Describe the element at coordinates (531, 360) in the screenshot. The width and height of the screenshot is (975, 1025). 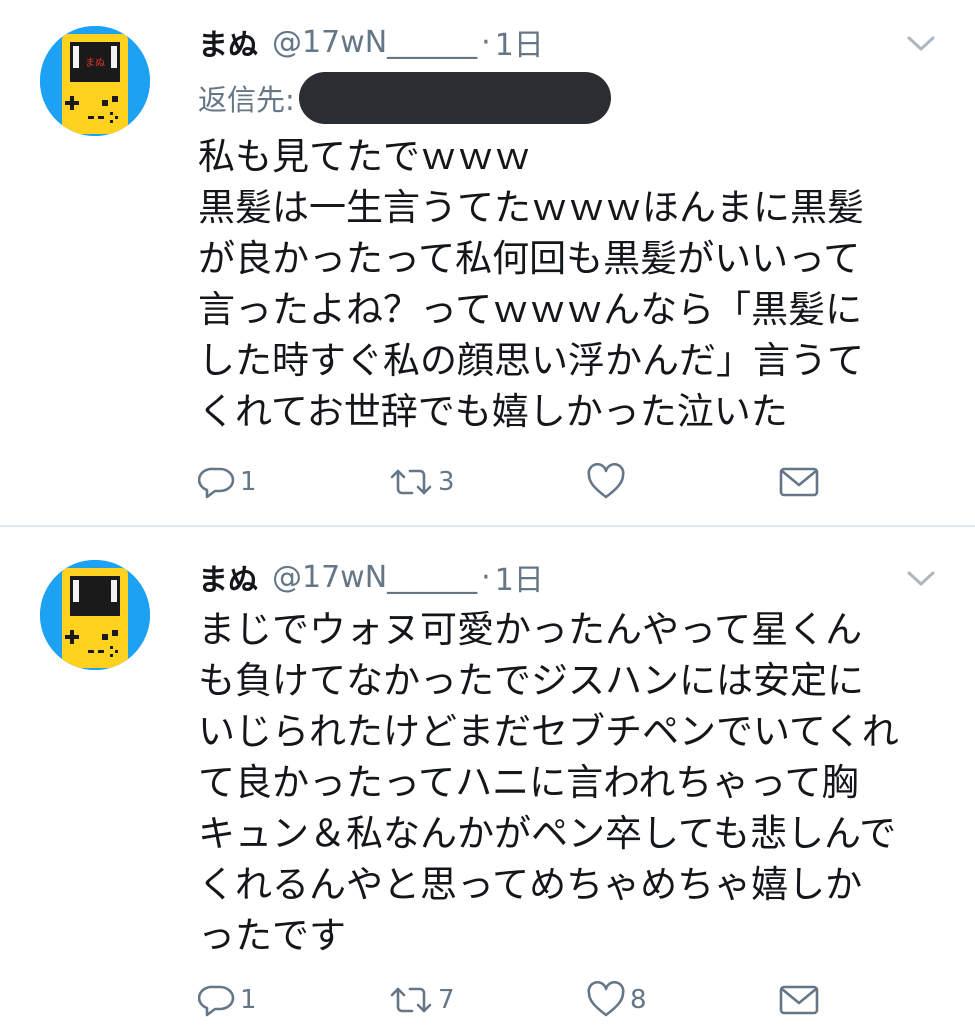
I see `tweet-text-line: した時すぐ私の顔思い浮かんだ」言うて` at that location.